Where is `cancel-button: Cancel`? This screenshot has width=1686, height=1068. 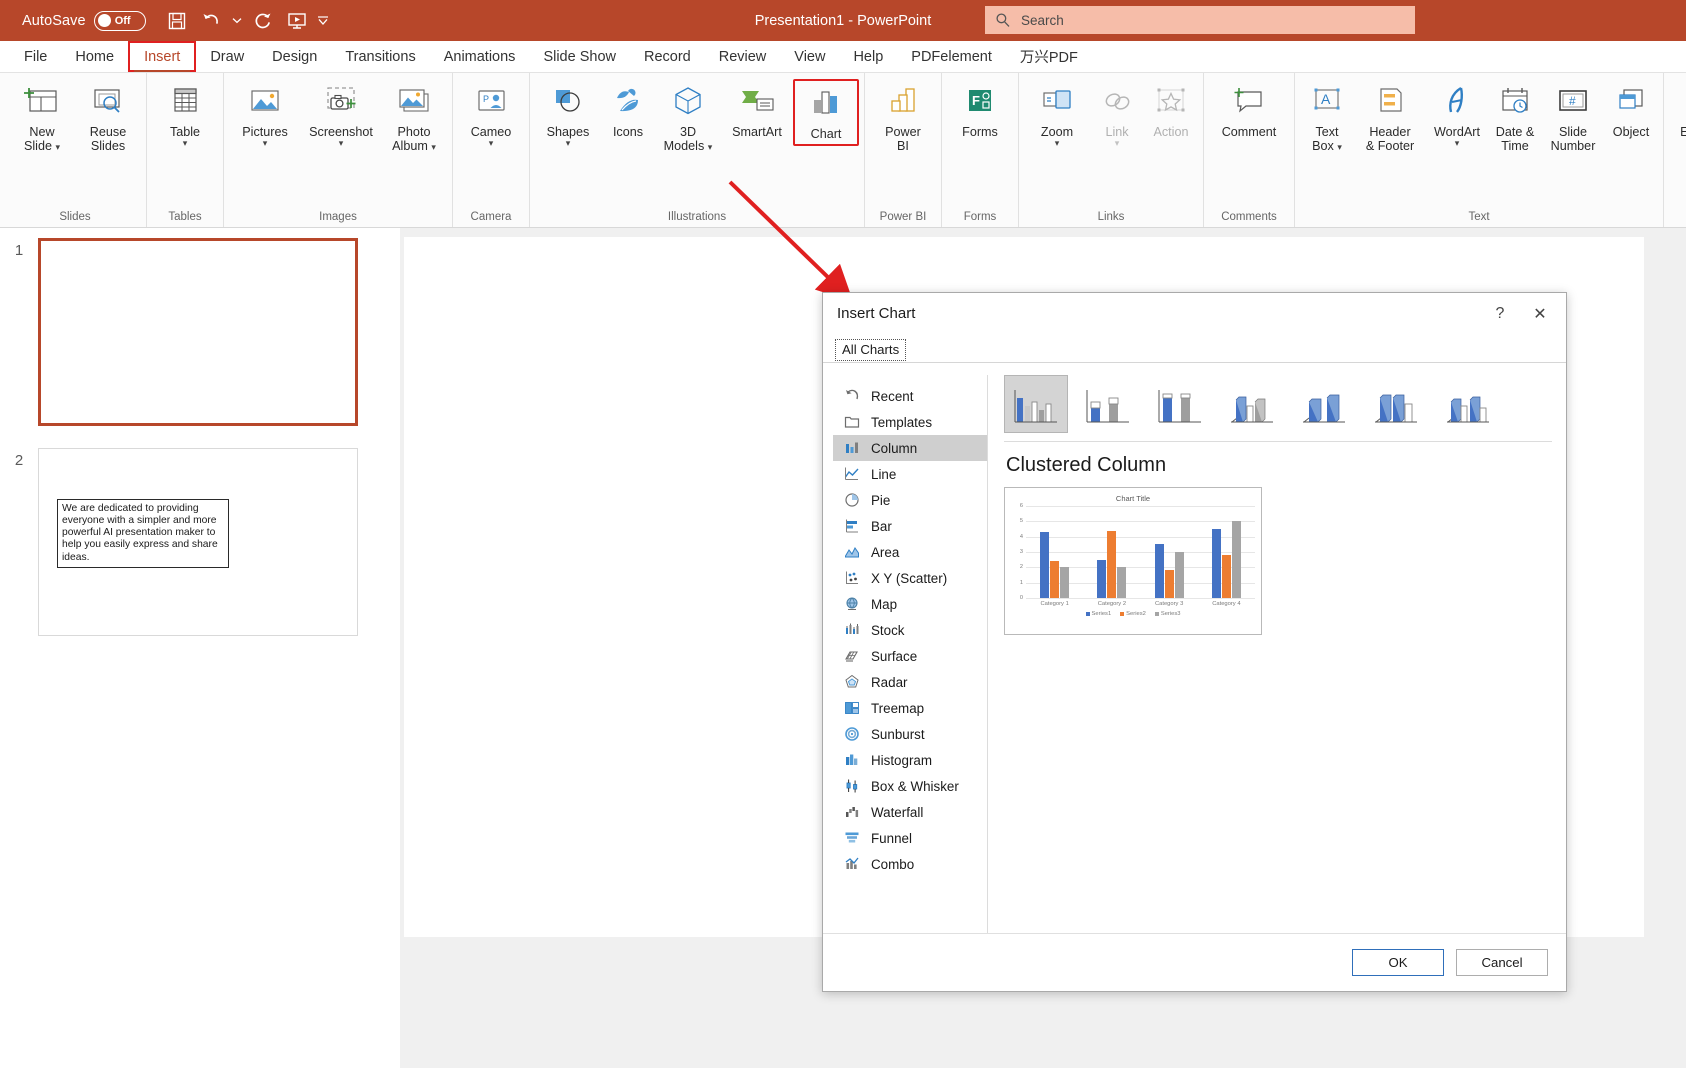
cancel-button: Cancel is located at coordinates (1502, 962).